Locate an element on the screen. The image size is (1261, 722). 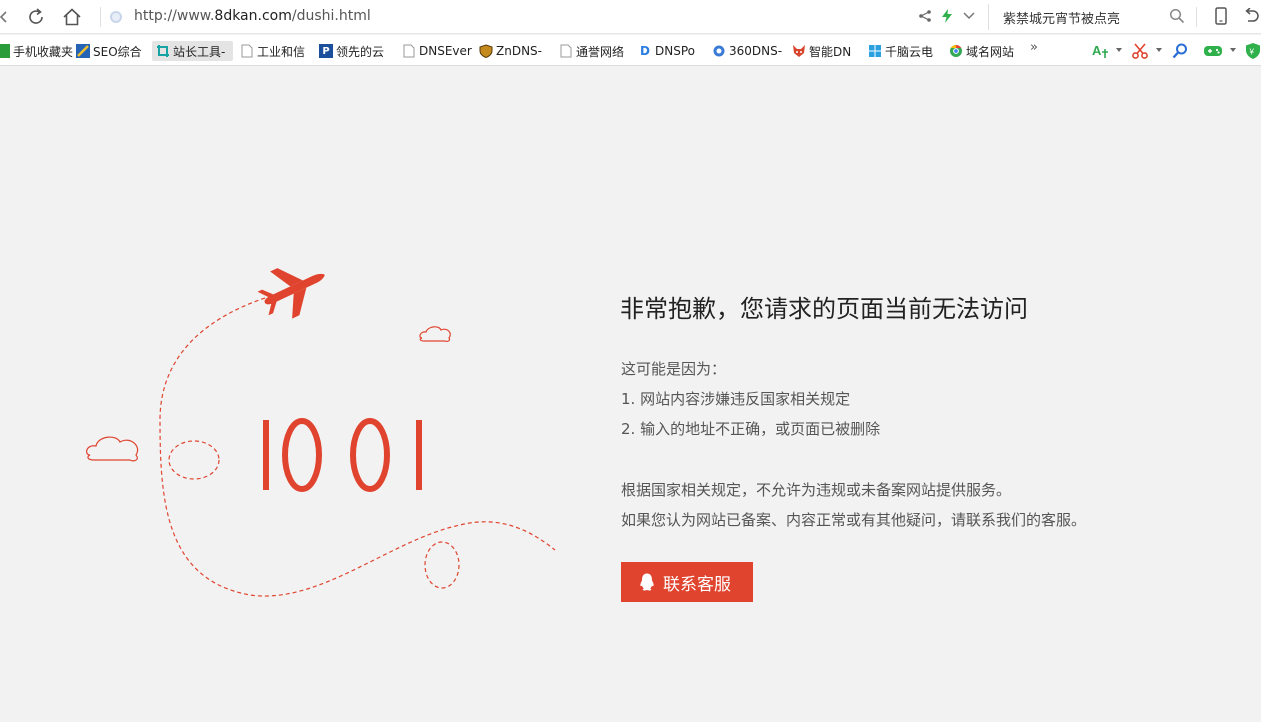
bookmark-item: P 领先的云 is located at coordinates (351, 51).